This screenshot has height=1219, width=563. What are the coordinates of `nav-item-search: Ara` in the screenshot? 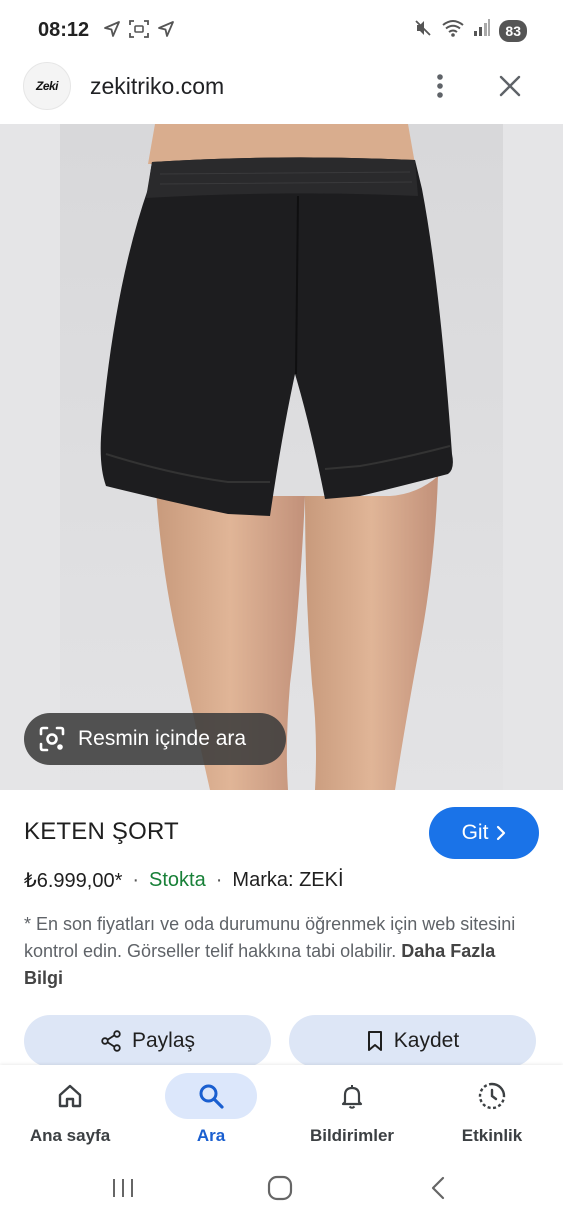 It's located at (211, 1113).